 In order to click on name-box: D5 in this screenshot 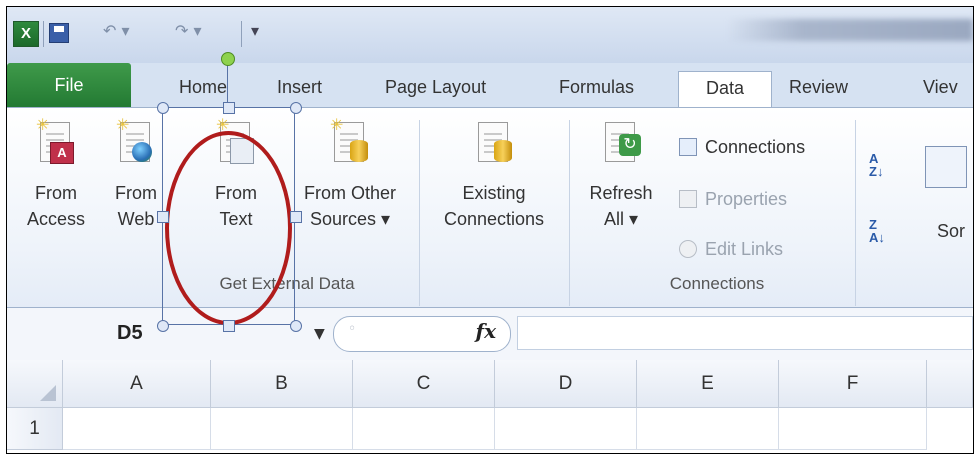, I will do `click(130, 333)`.